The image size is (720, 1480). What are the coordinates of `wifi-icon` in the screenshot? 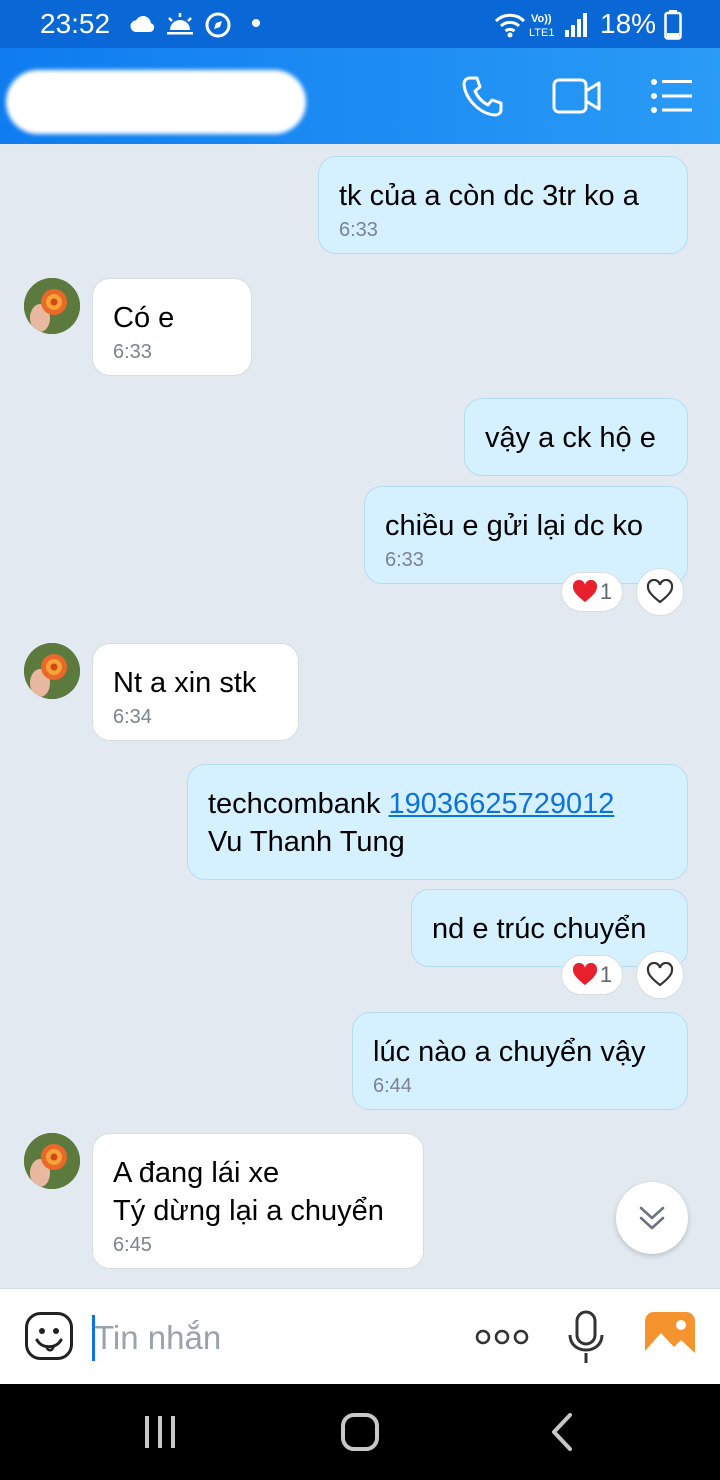 It's located at (510, 25).